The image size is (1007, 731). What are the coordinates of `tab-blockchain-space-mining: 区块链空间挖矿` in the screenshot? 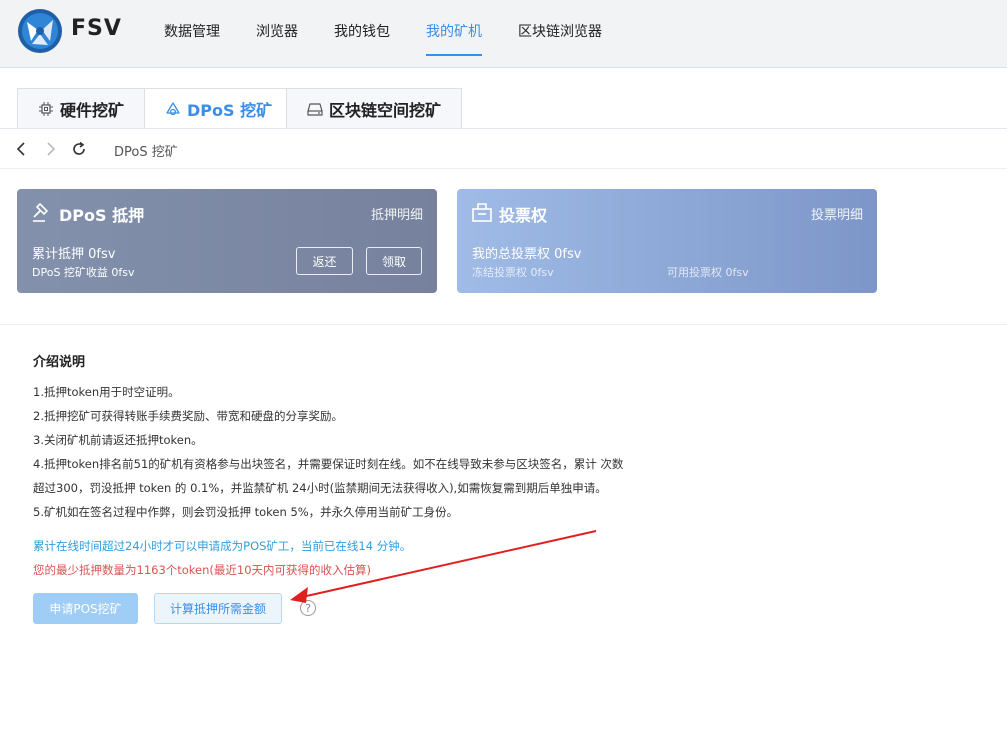 It's located at (374, 108).